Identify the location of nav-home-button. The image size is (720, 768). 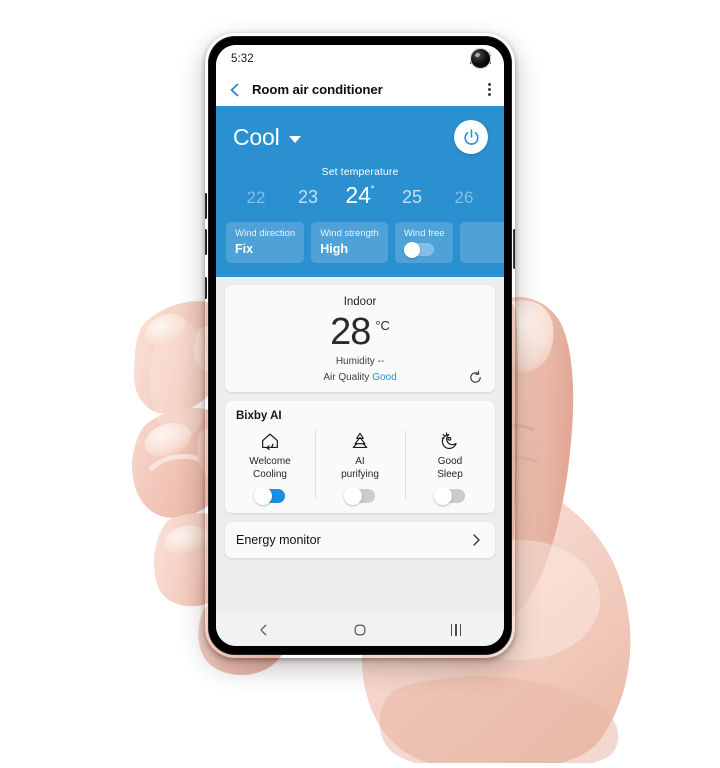
(360, 630).